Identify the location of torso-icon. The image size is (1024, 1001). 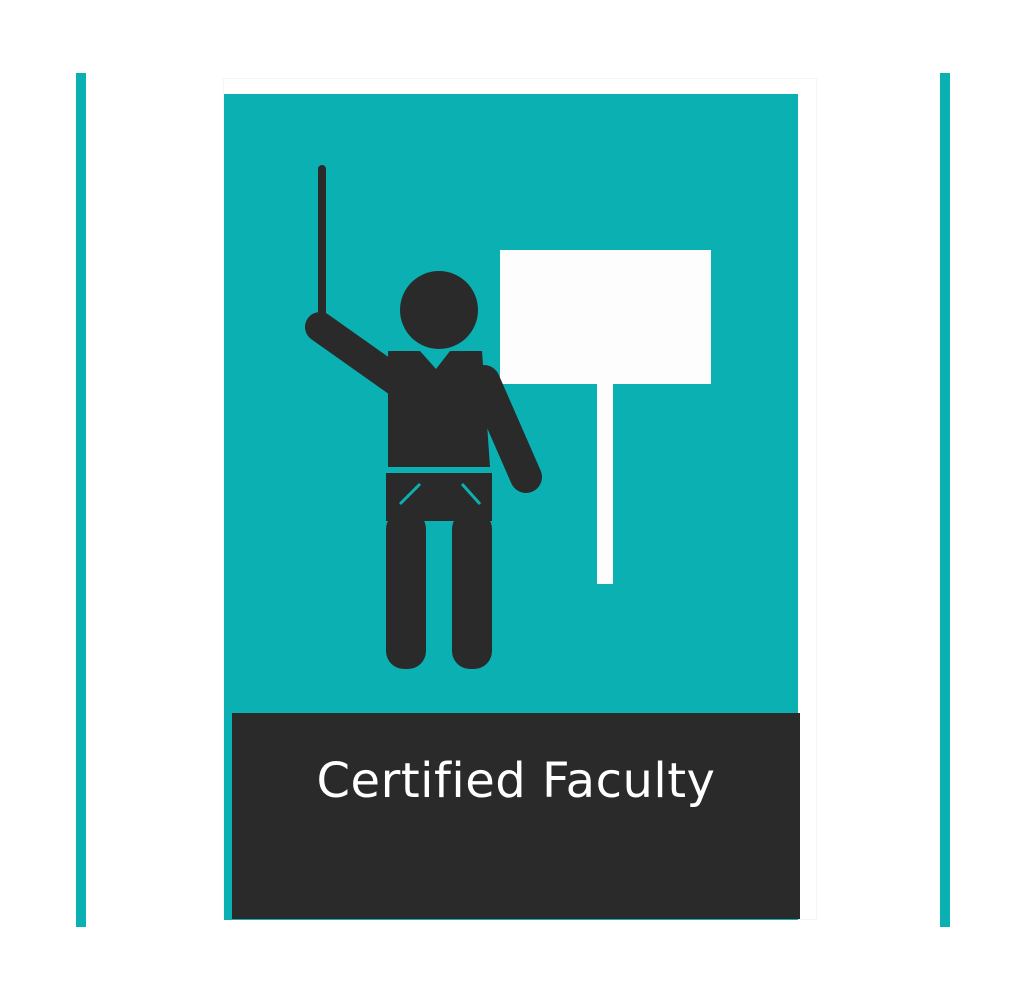
(439, 409).